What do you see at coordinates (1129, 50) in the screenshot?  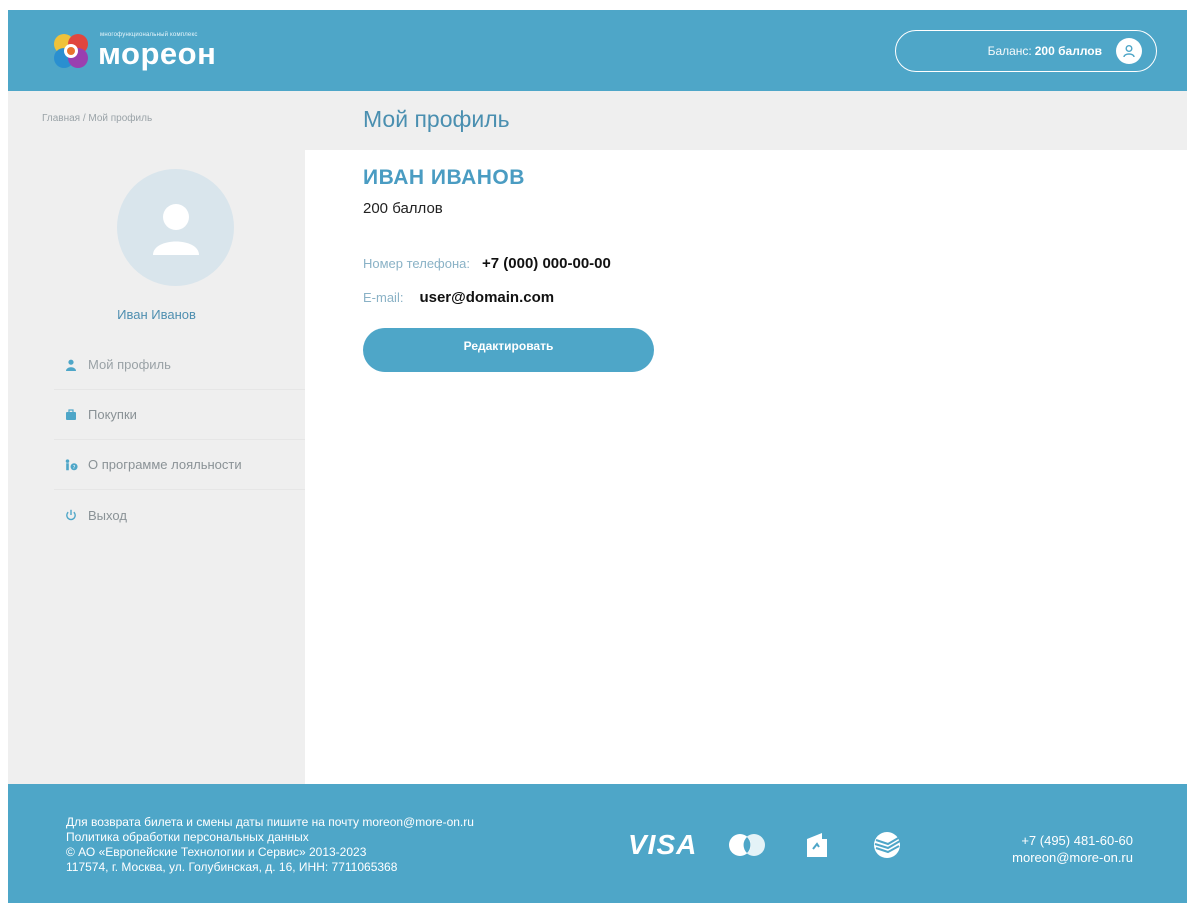 I see `user-icon` at bounding box center [1129, 50].